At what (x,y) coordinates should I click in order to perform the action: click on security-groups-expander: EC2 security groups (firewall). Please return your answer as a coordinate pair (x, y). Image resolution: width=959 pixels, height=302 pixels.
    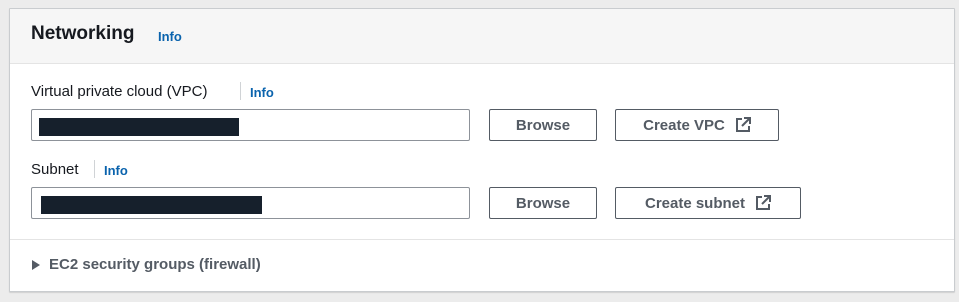
    Looking at the image, I should click on (146, 264).